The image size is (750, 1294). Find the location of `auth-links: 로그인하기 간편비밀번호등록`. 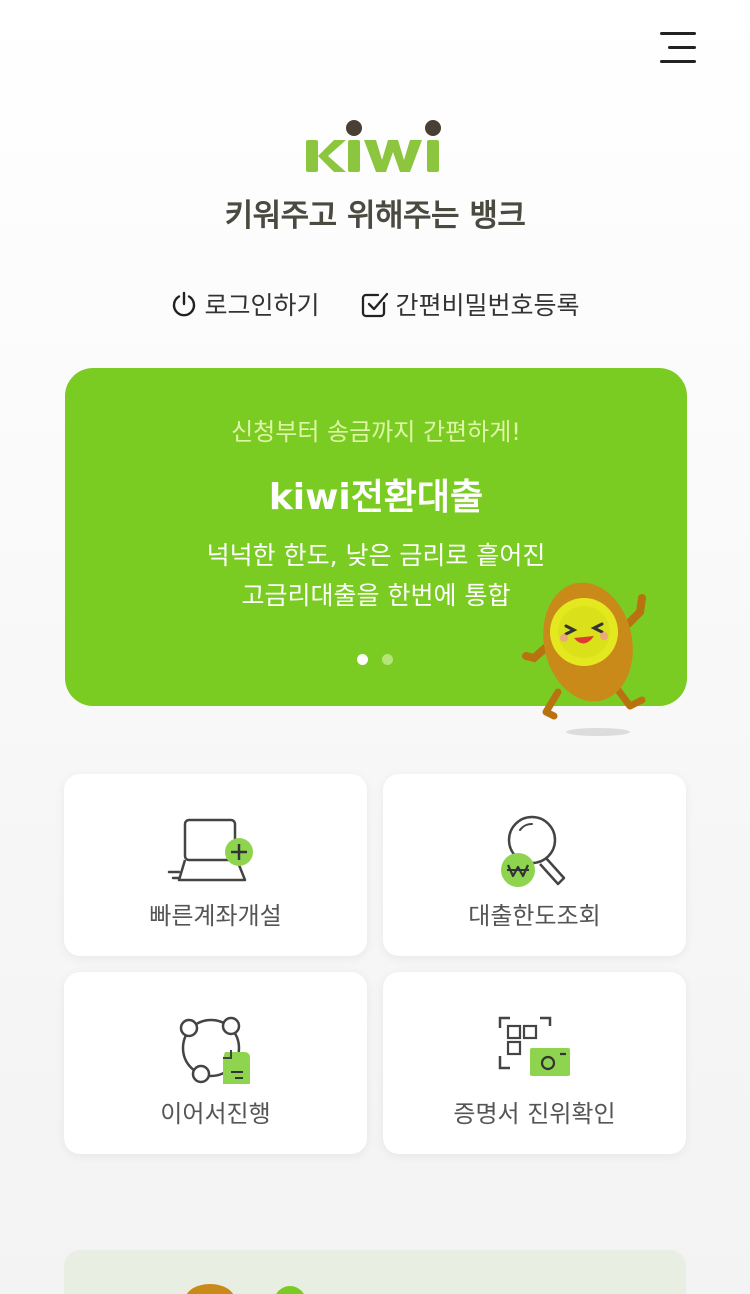

auth-links: 로그인하기 간편비밀번호등록 is located at coordinates (375, 304).